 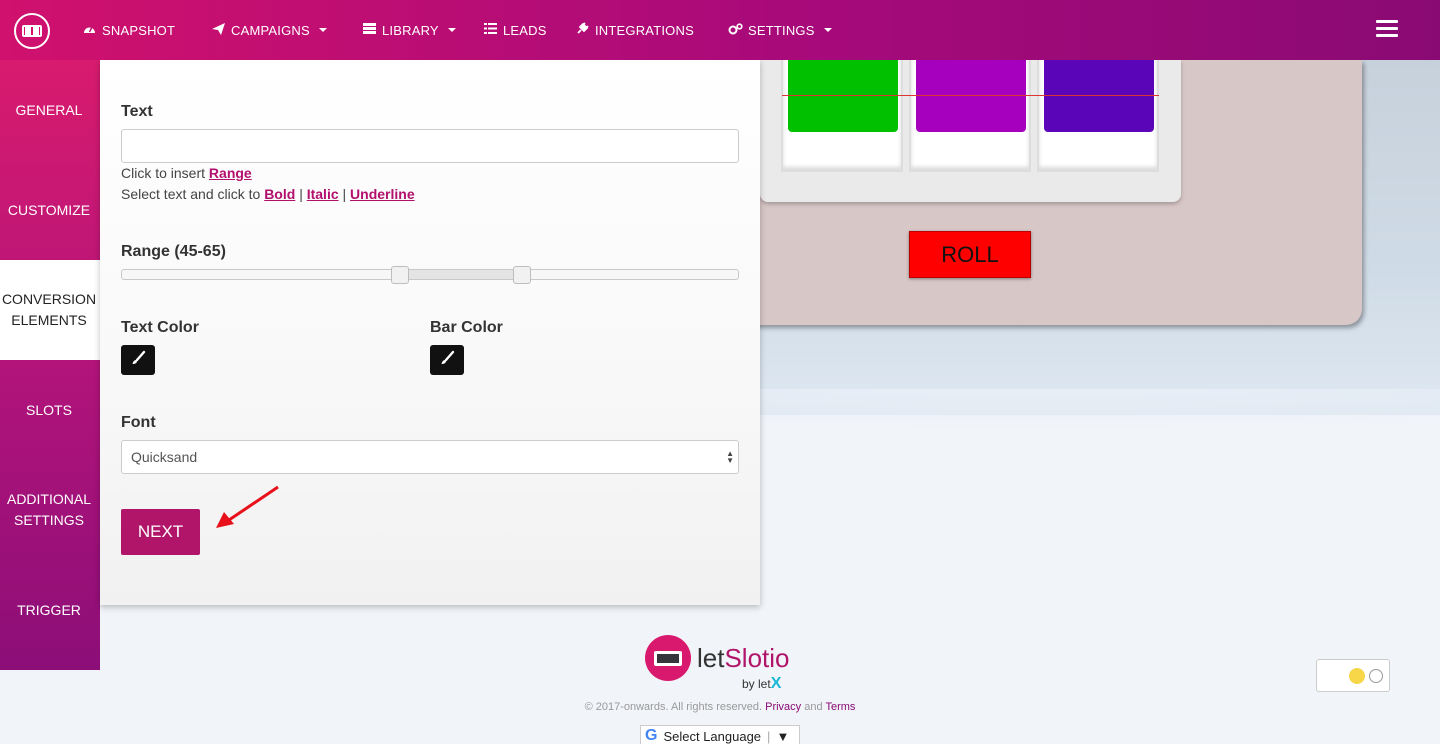 What do you see at coordinates (970, 254) in the screenshot?
I see `roll-button: ROLL` at bounding box center [970, 254].